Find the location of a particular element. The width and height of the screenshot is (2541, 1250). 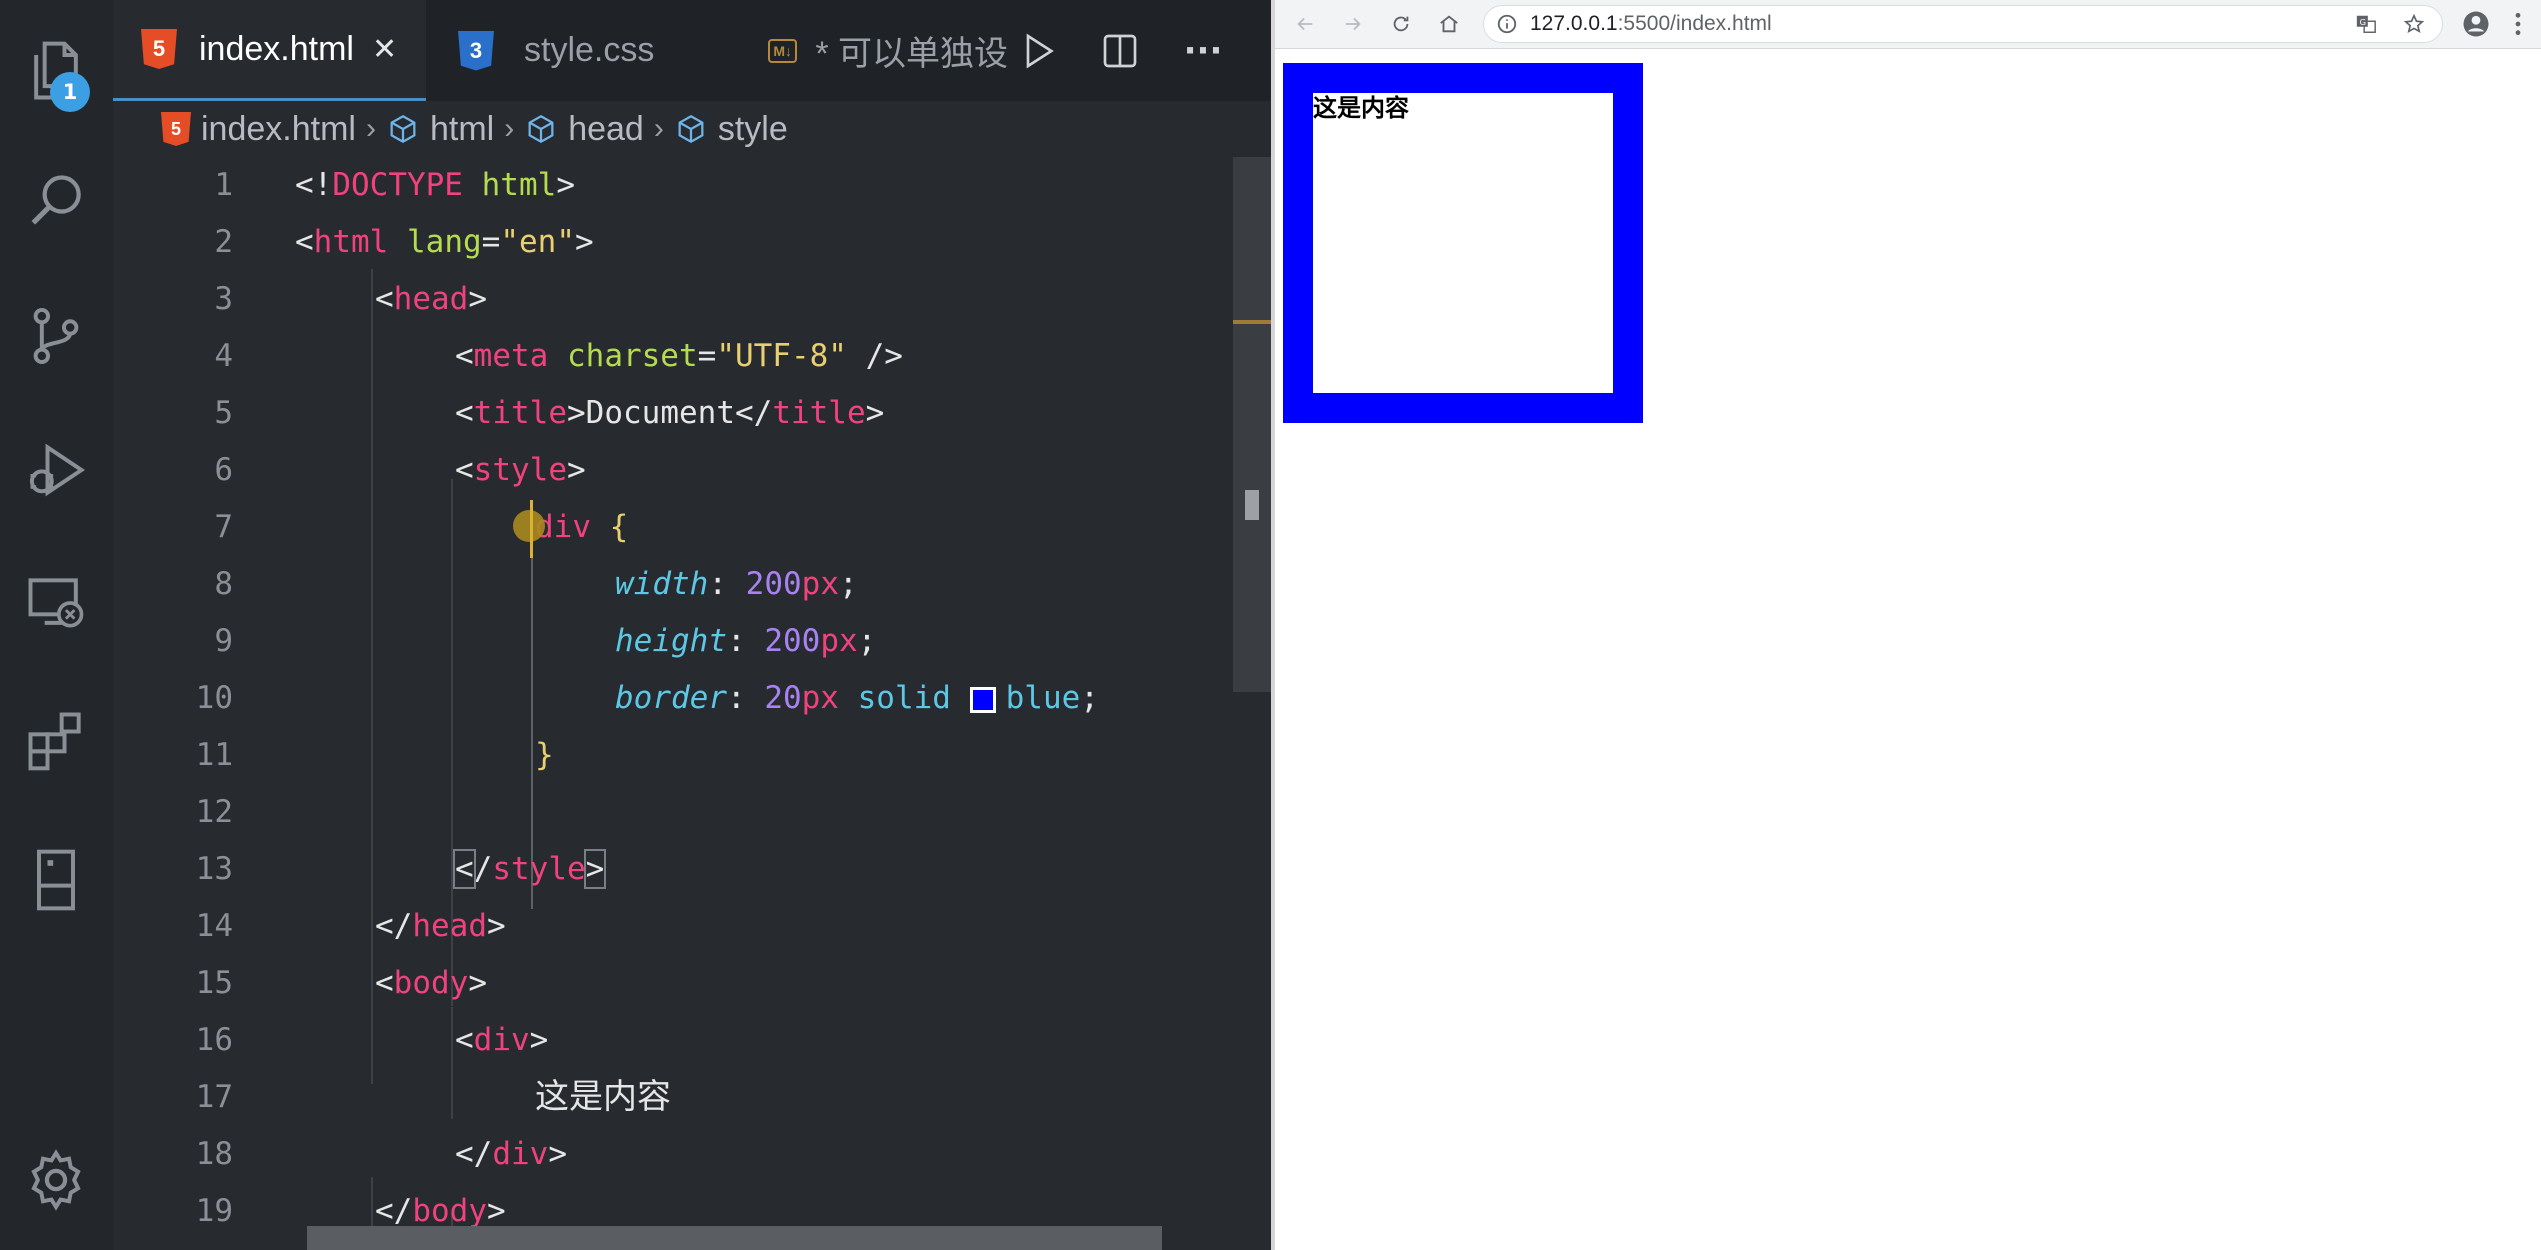

home-button is located at coordinates (1449, 24).